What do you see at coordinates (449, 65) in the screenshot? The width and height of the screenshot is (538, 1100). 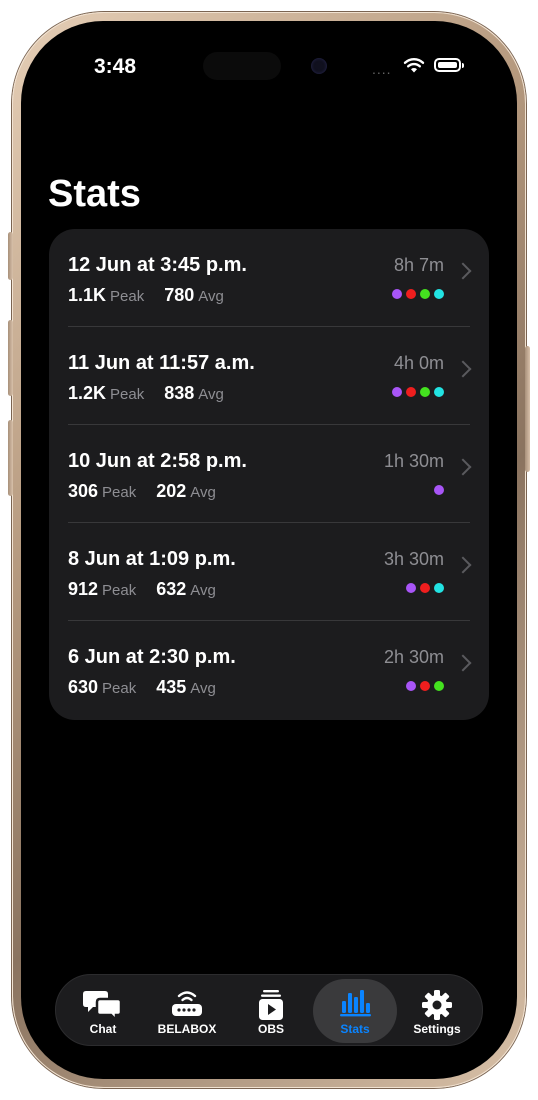 I see `battery-icon` at bounding box center [449, 65].